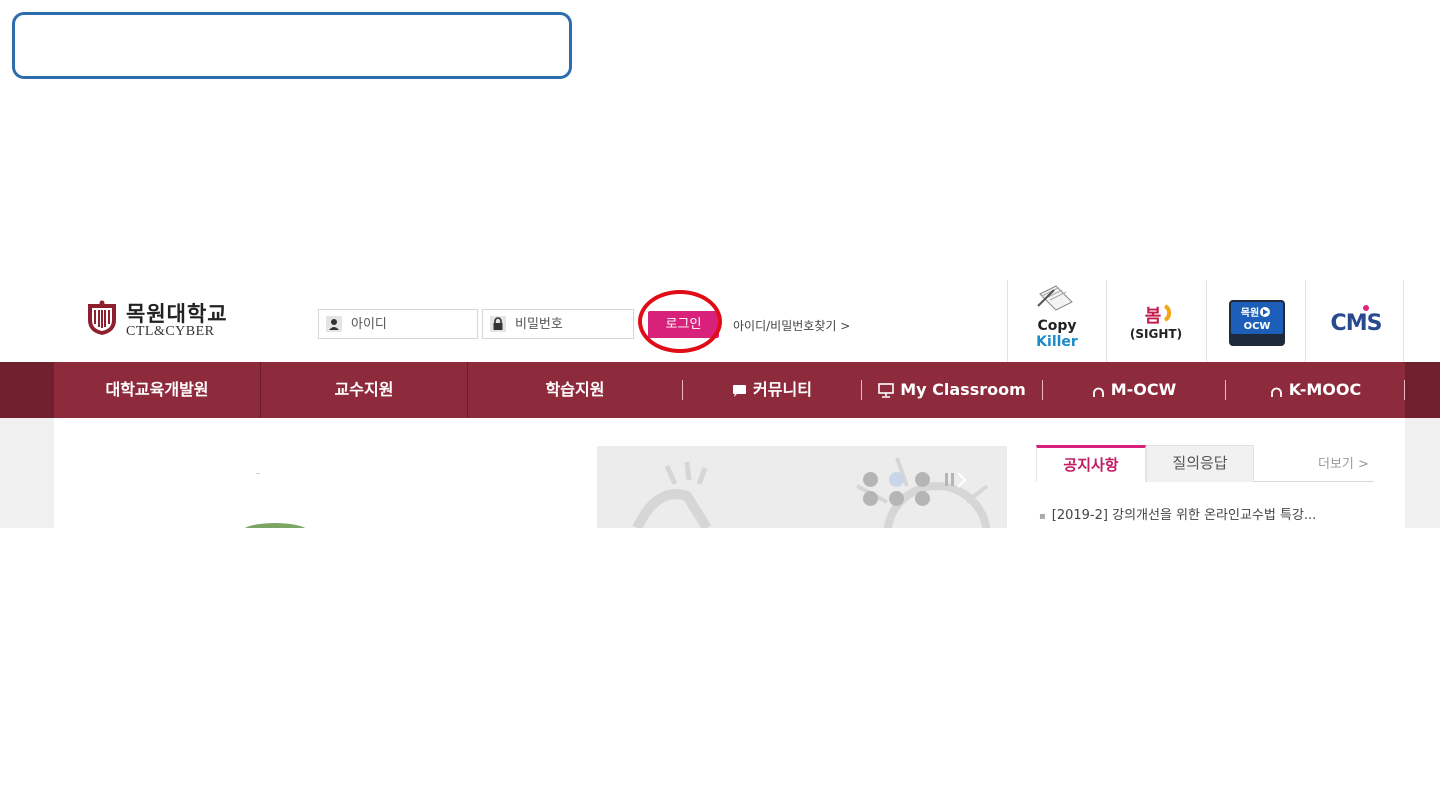  I want to click on cms-icon: CMS, so click(1357, 320).